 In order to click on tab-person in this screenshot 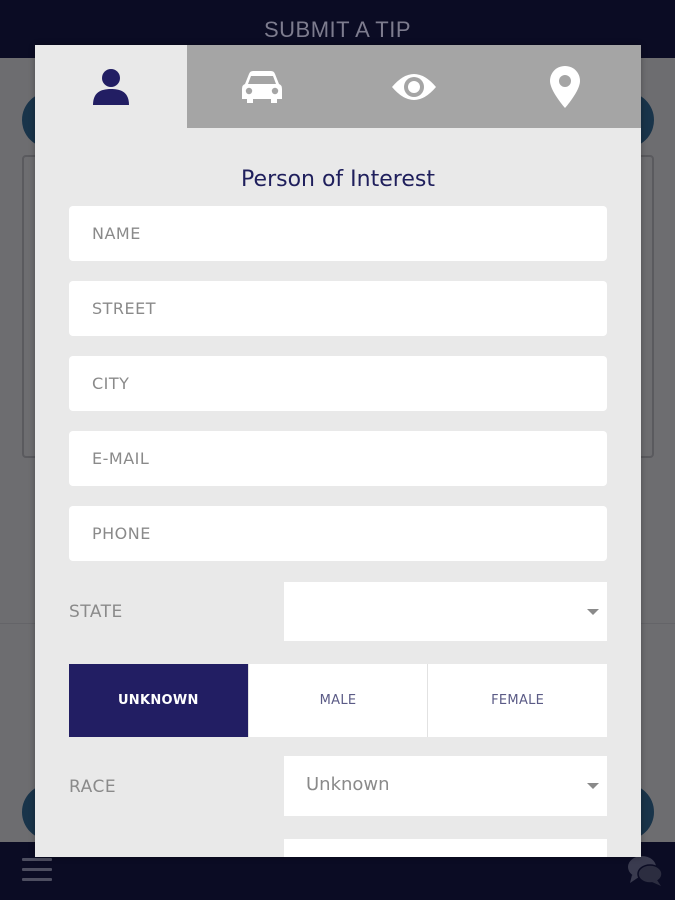, I will do `click(111, 86)`.